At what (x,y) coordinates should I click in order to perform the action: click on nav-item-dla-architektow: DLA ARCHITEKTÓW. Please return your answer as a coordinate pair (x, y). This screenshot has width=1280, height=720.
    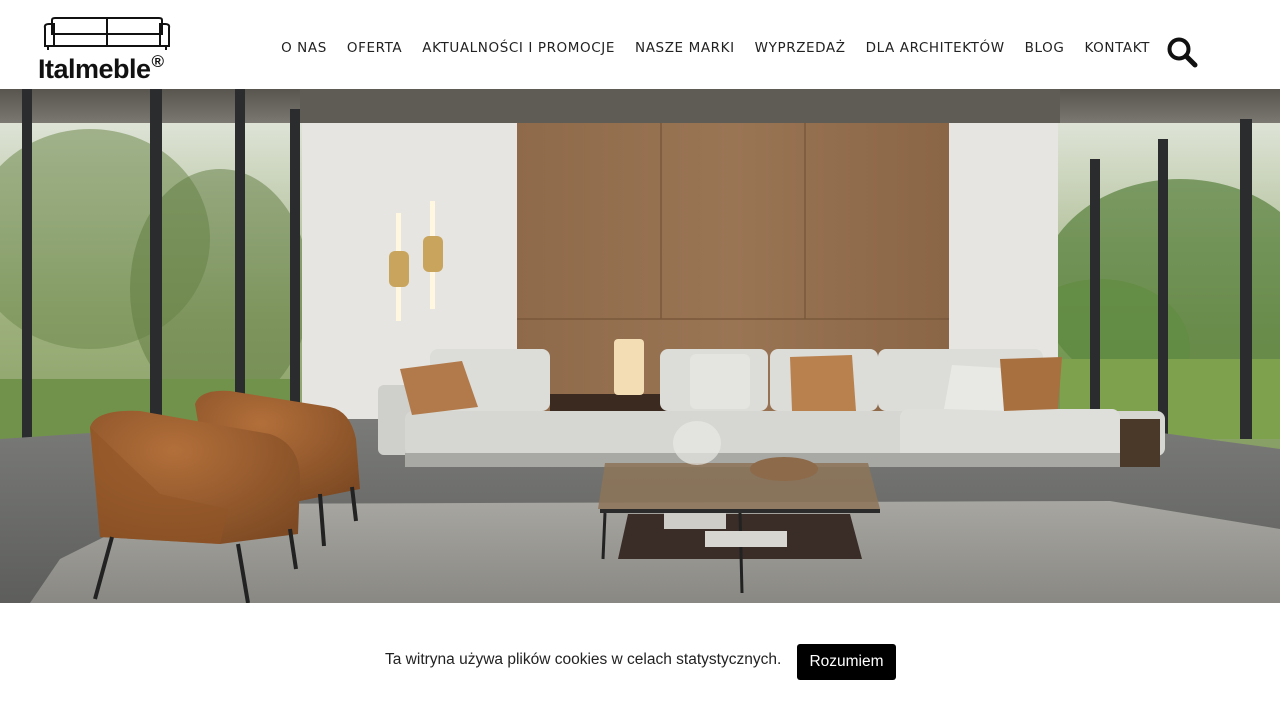
    Looking at the image, I should click on (935, 48).